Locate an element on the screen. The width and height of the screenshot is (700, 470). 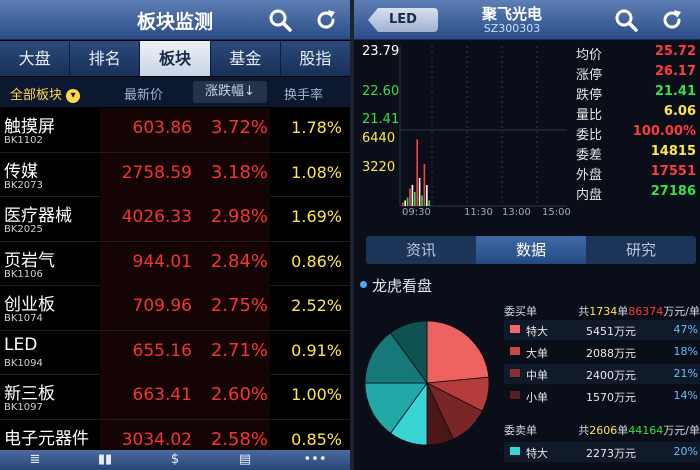
time-label: 09:30 is located at coordinates (416, 212).